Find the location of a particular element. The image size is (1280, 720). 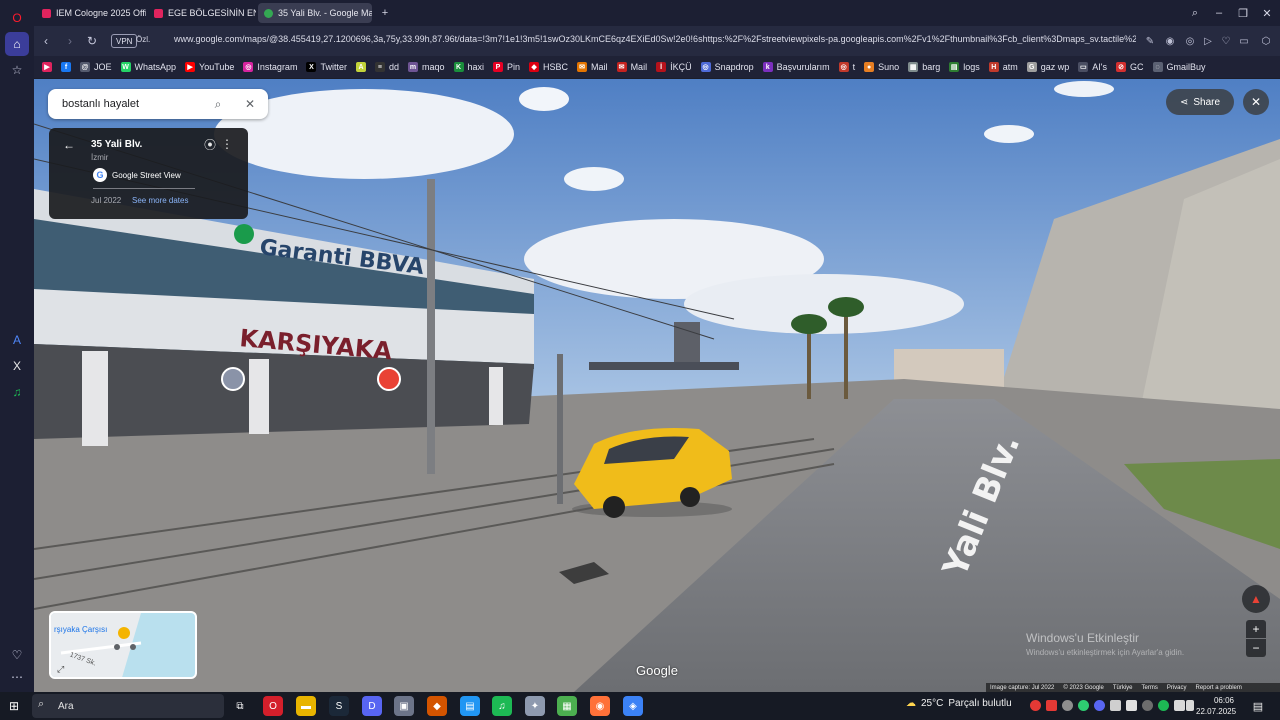

forward-button: › is located at coordinates (70, 41).